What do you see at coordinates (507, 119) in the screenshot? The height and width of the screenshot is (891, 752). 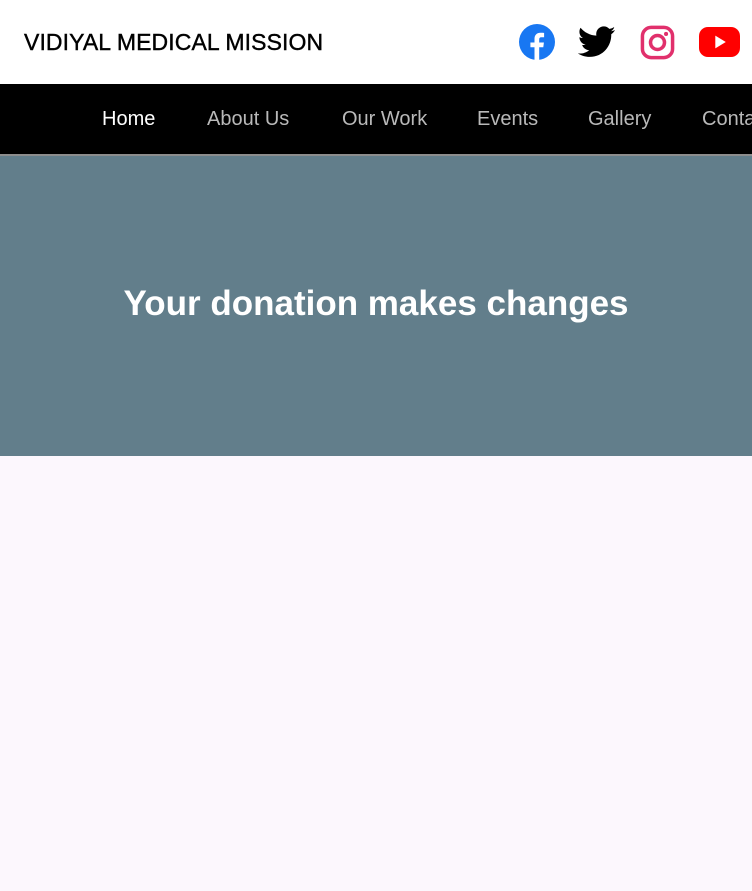 I see `nav-item-events: Events` at bounding box center [507, 119].